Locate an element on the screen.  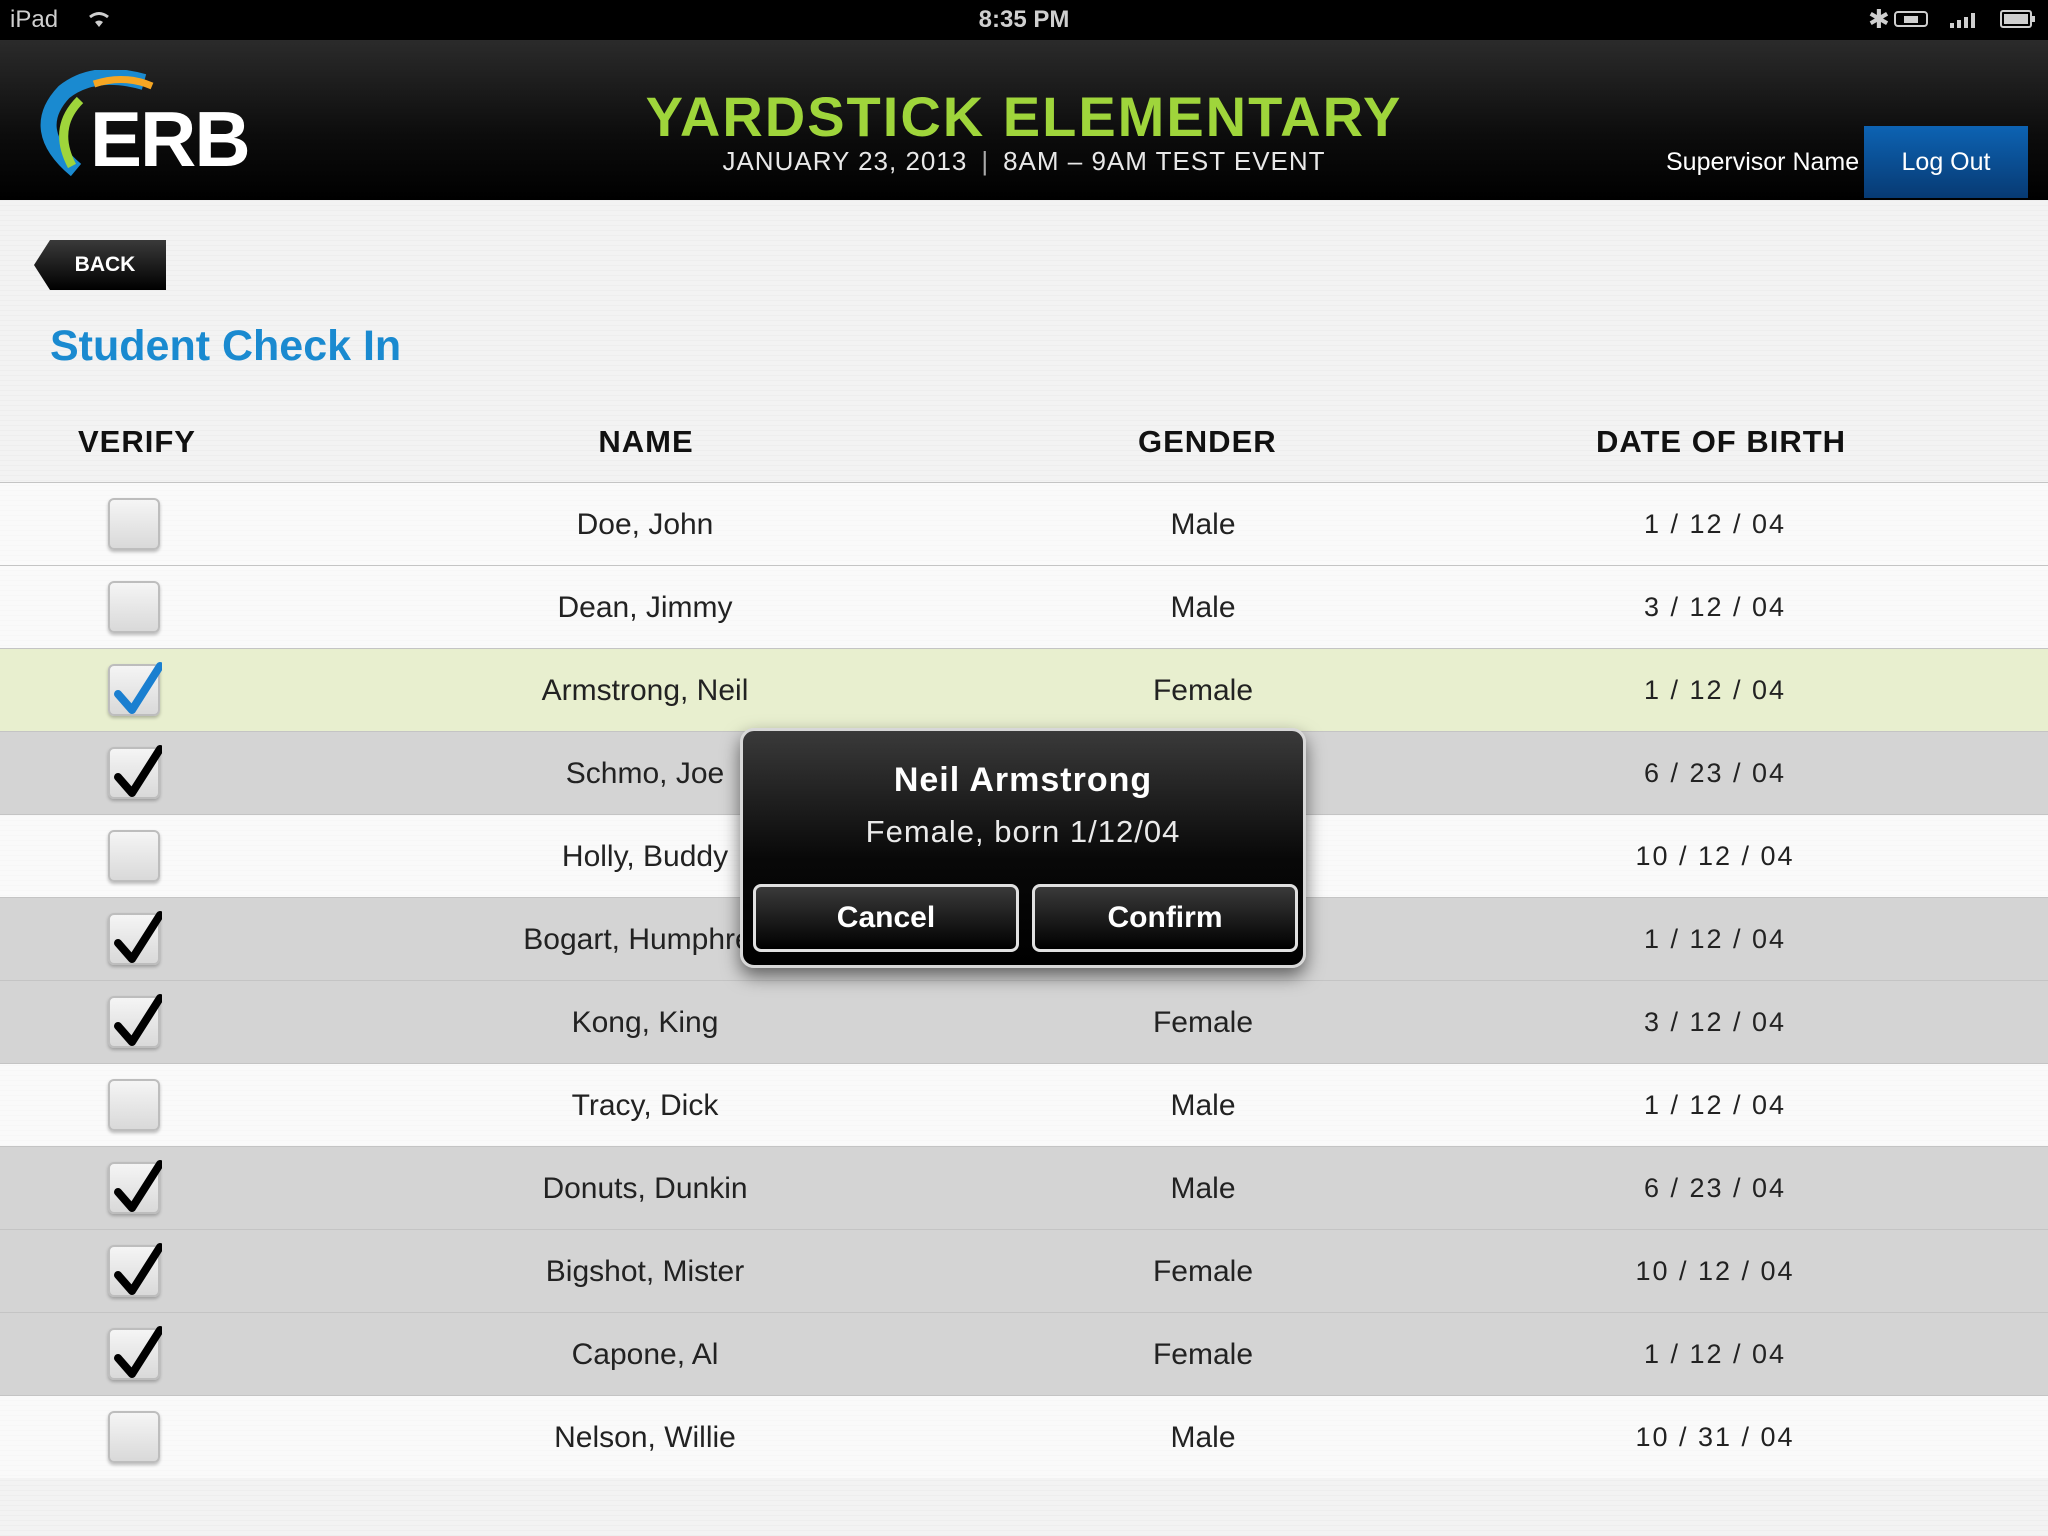
student-name: Bigshot, Mister is located at coordinates (645, 1271).